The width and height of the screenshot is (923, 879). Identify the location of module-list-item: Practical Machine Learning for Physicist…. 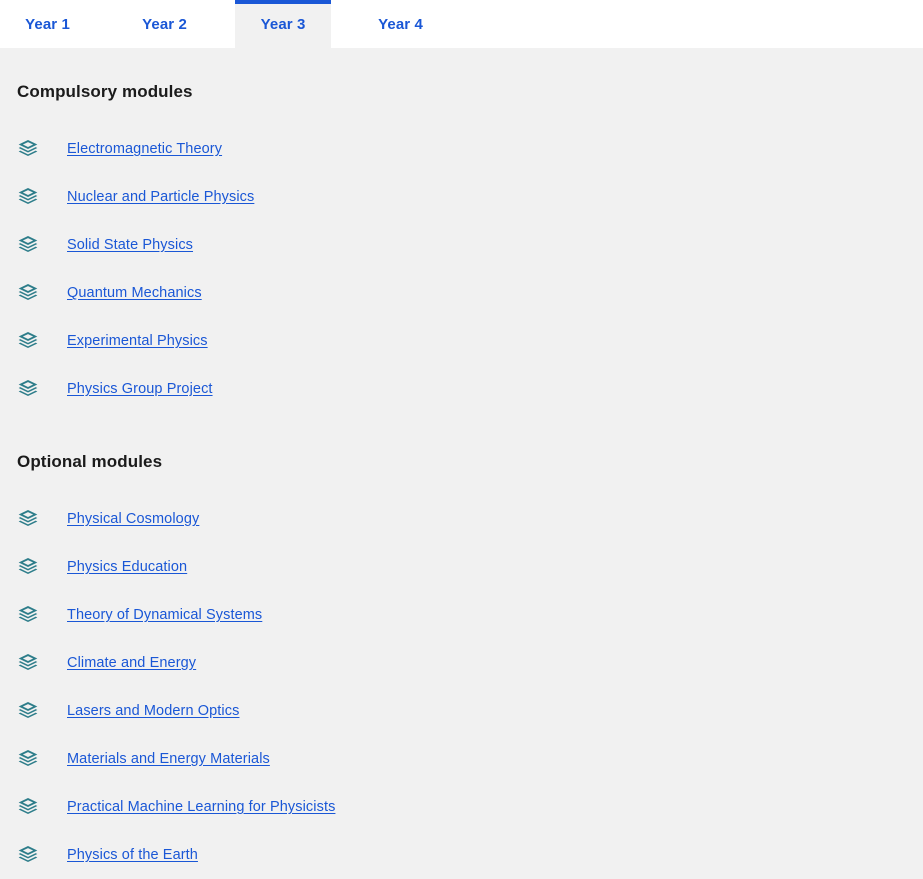
(461, 807).